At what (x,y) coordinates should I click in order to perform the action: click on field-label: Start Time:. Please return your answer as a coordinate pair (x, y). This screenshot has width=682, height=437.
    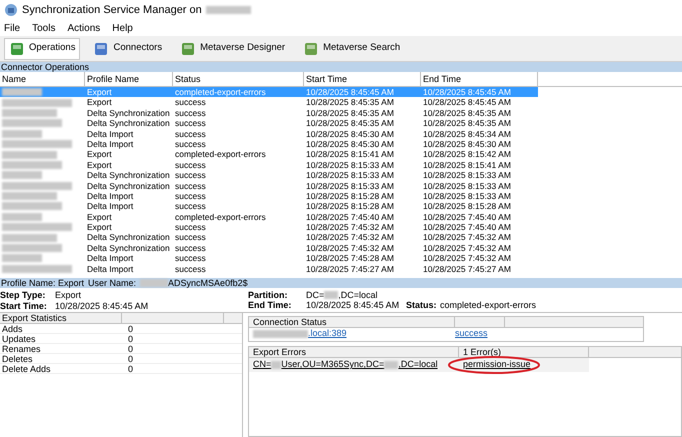
    Looking at the image, I should click on (24, 306).